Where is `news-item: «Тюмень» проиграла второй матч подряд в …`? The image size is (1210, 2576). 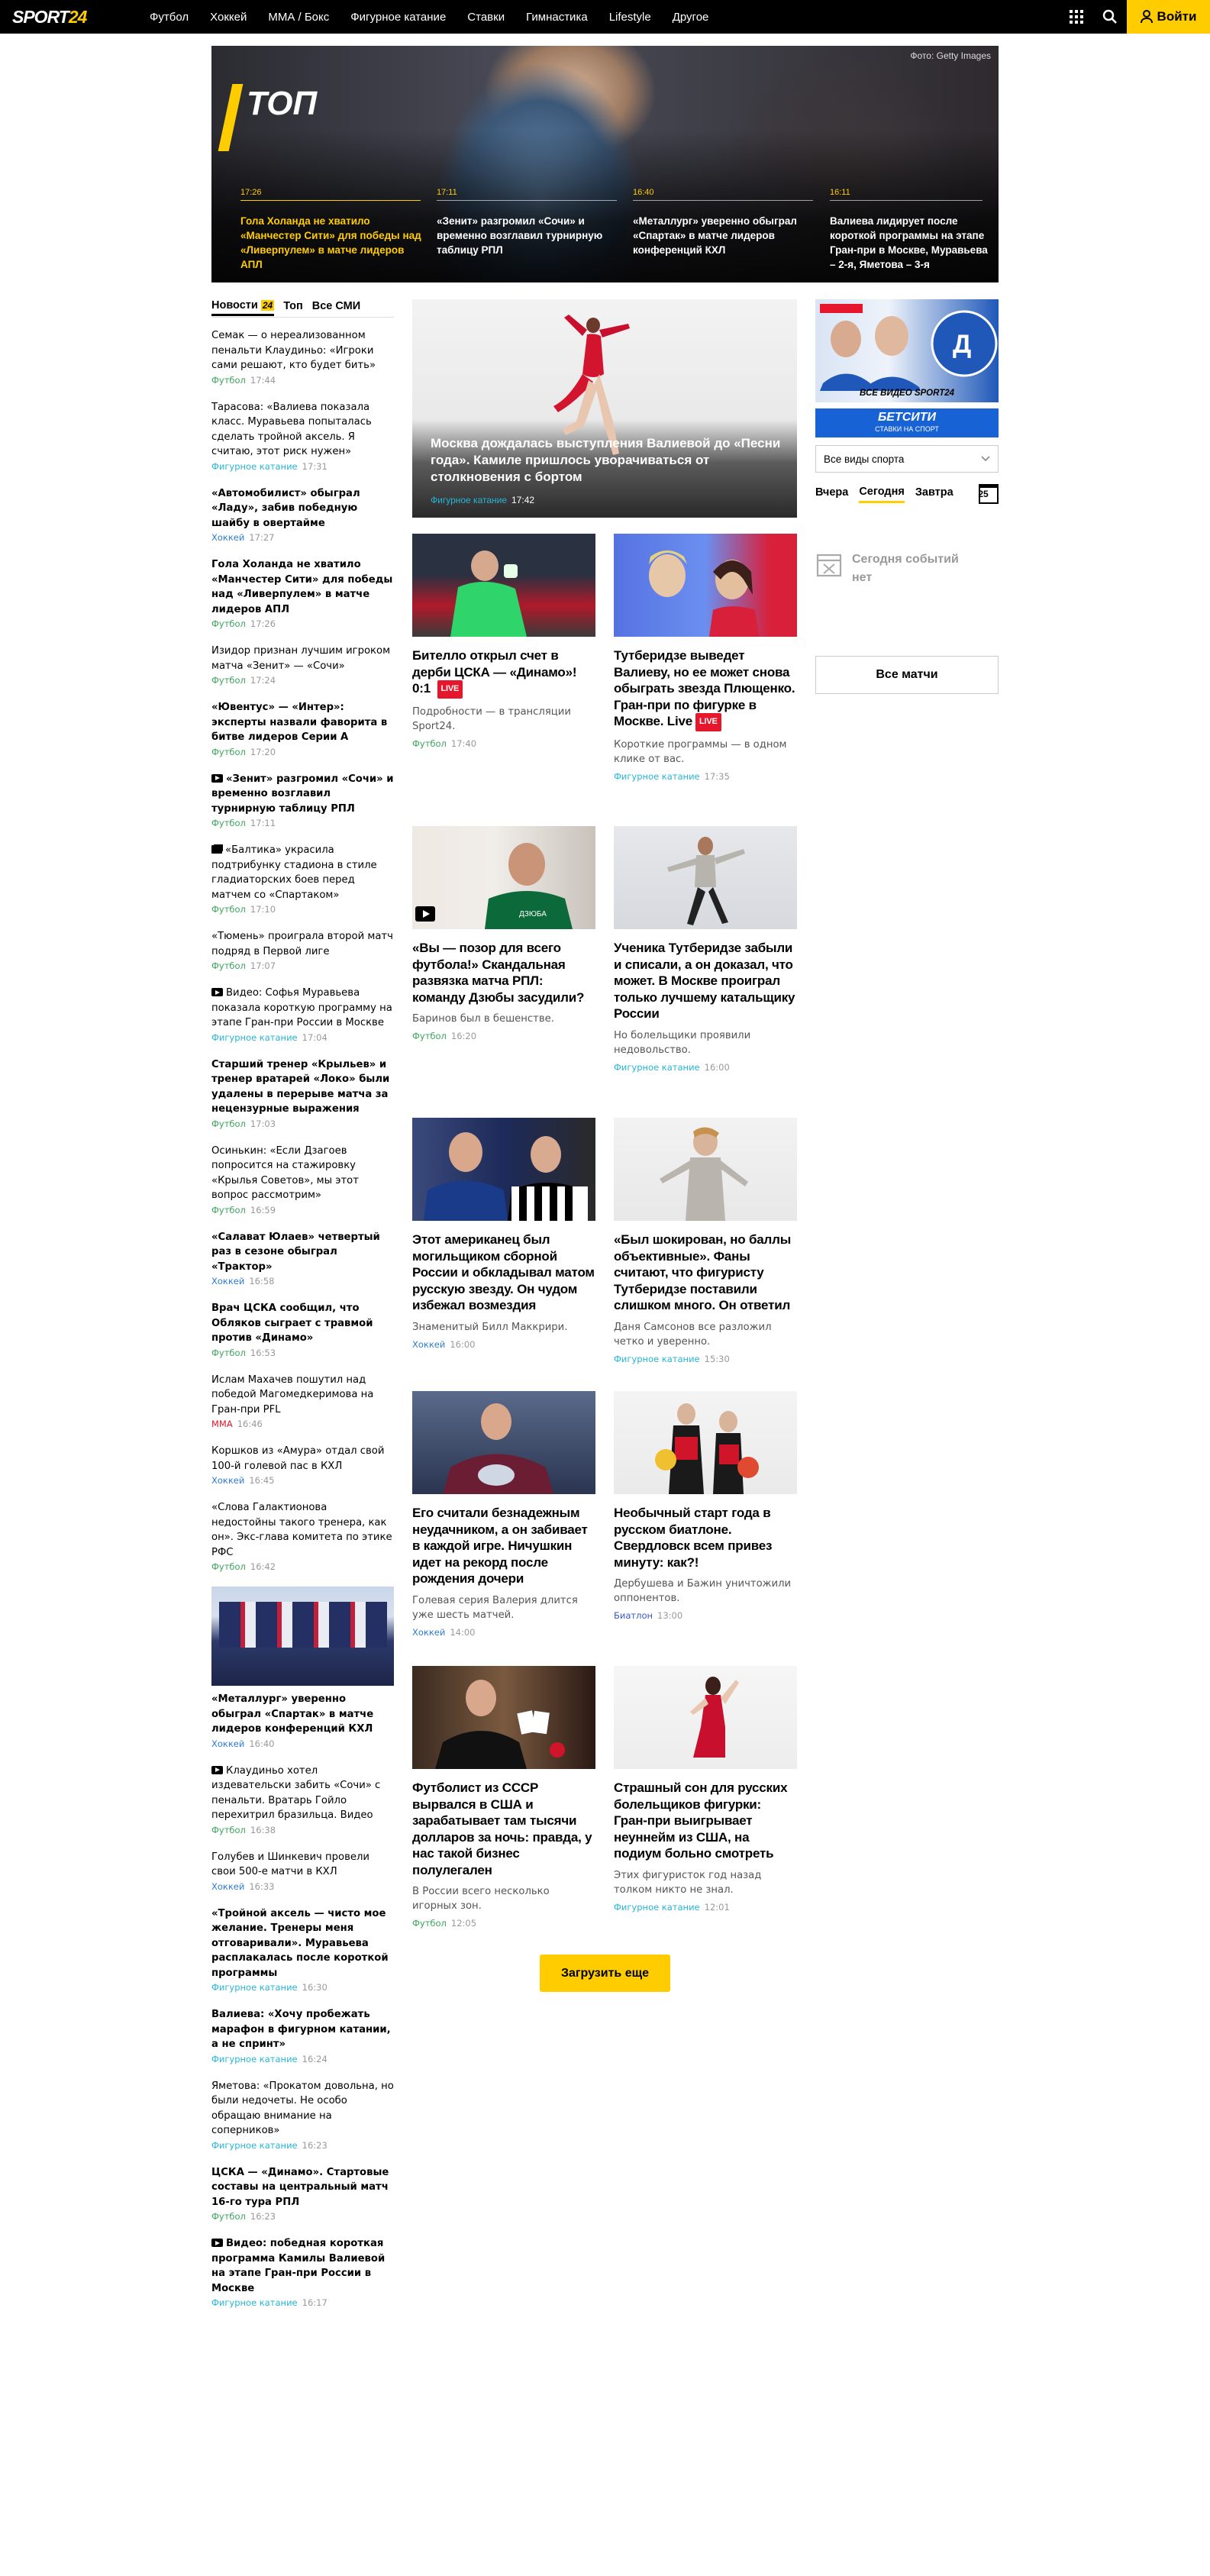 news-item: «Тюмень» проиграла второй матч подряд в … is located at coordinates (302, 950).